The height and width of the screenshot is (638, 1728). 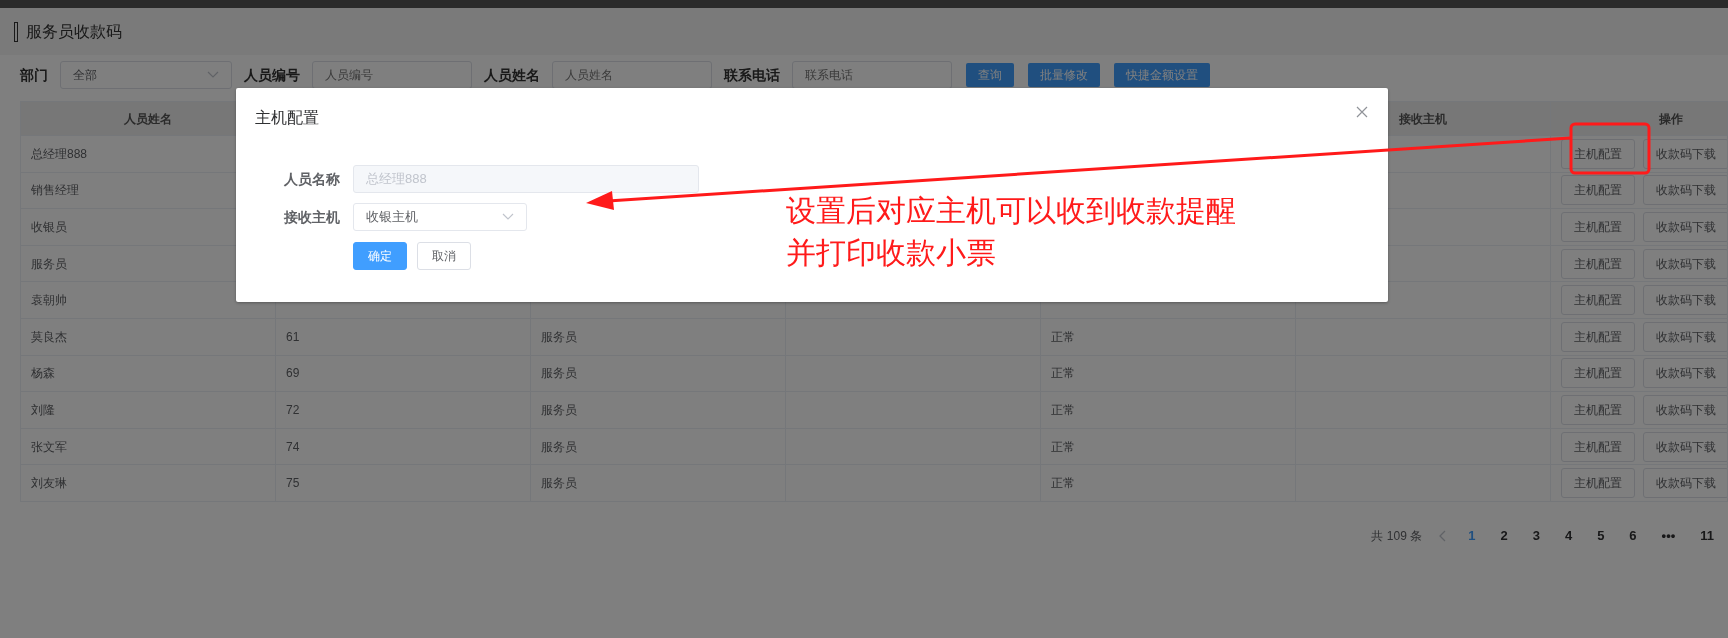 What do you see at coordinates (444, 256) in the screenshot?
I see `cancel-button: 取消` at bounding box center [444, 256].